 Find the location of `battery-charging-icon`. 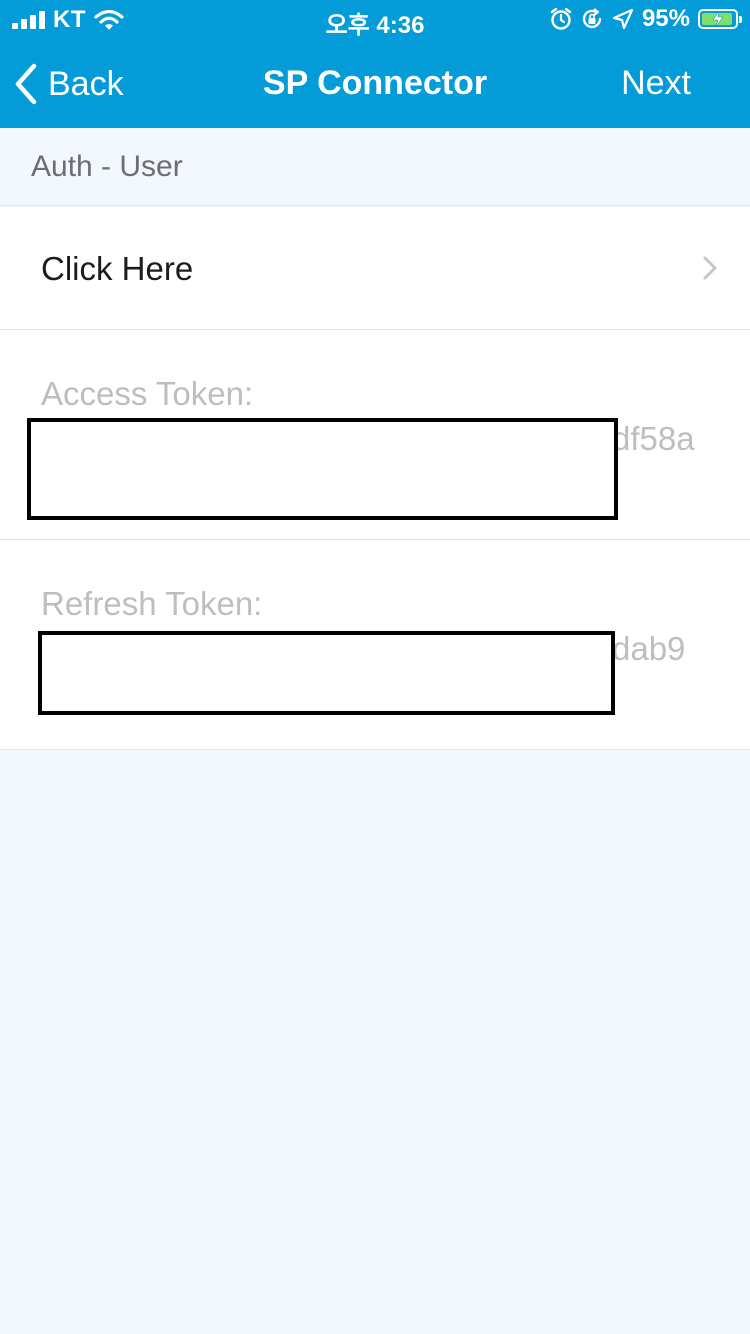

battery-charging-icon is located at coordinates (720, 19).